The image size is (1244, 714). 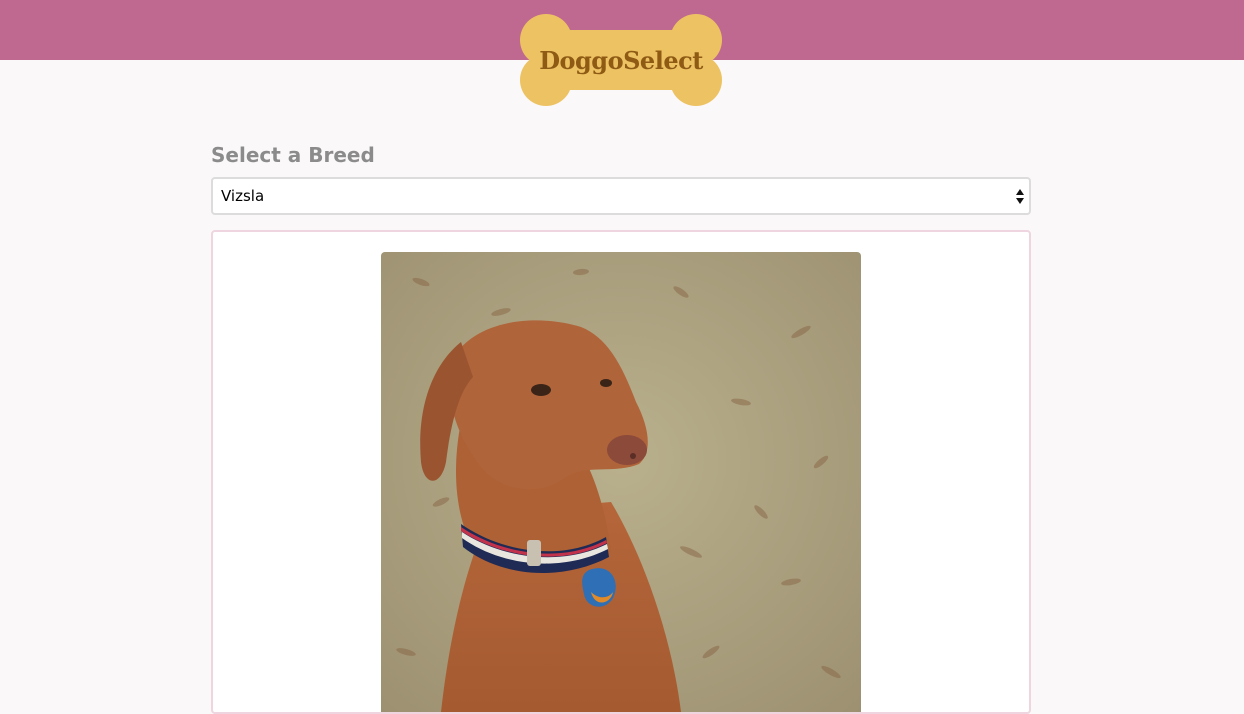 I want to click on logo-text: DoggoSelect, so click(x=621, y=60).